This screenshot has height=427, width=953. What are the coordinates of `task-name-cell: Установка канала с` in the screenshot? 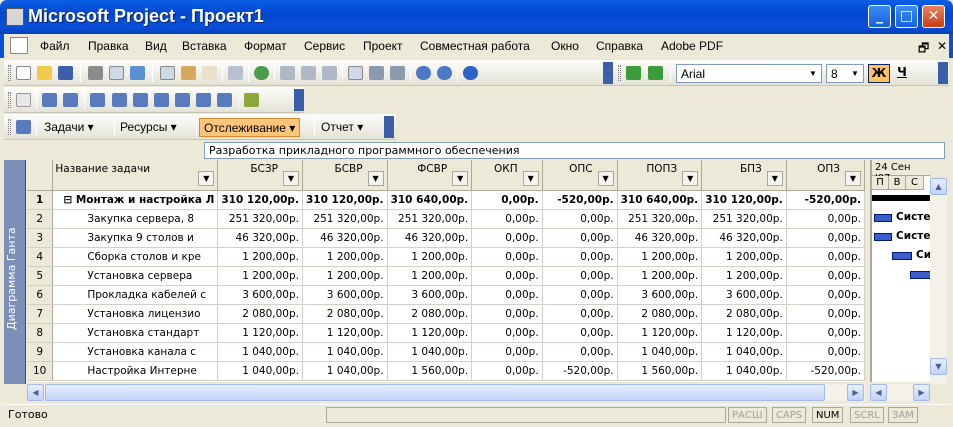 It's located at (135, 352).